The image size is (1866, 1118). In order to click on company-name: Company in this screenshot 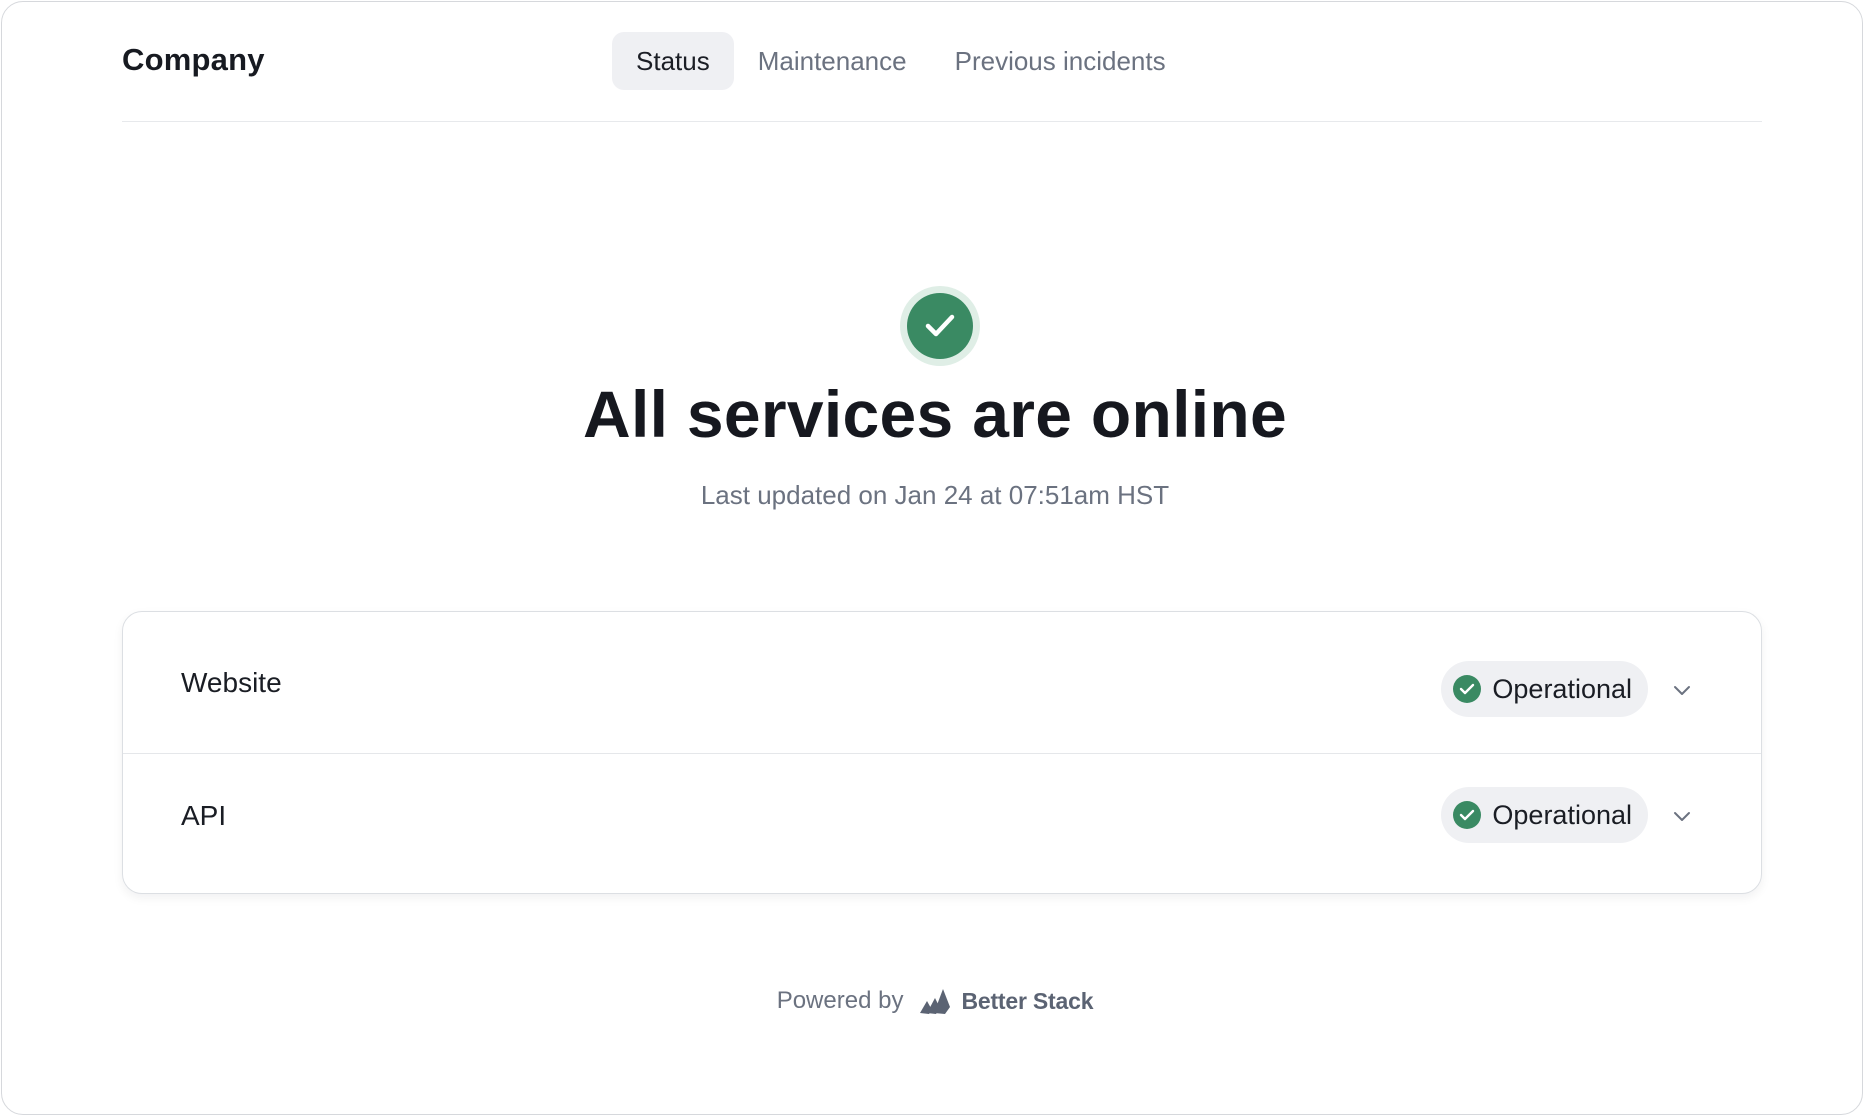, I will do `click(193, 60)`.